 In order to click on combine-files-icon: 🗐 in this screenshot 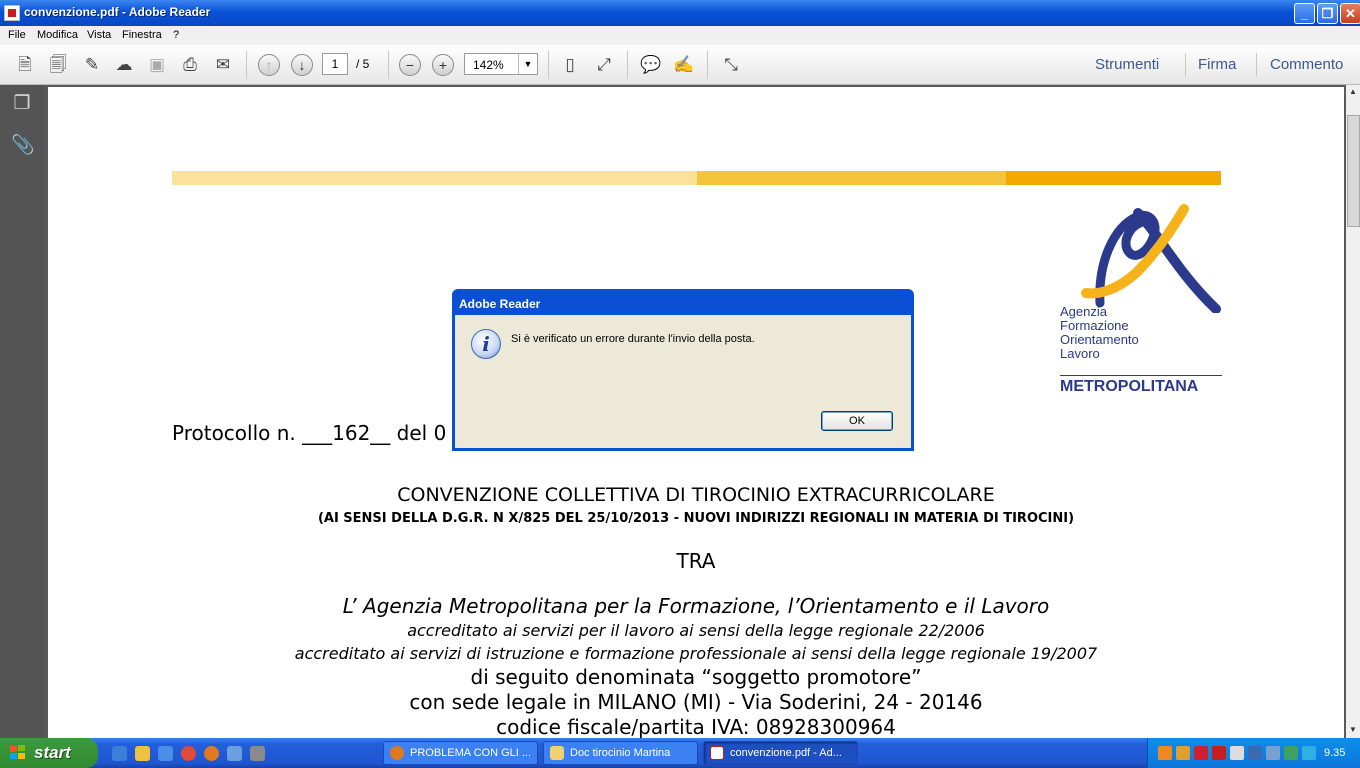, I will do `click(58, 65)`.